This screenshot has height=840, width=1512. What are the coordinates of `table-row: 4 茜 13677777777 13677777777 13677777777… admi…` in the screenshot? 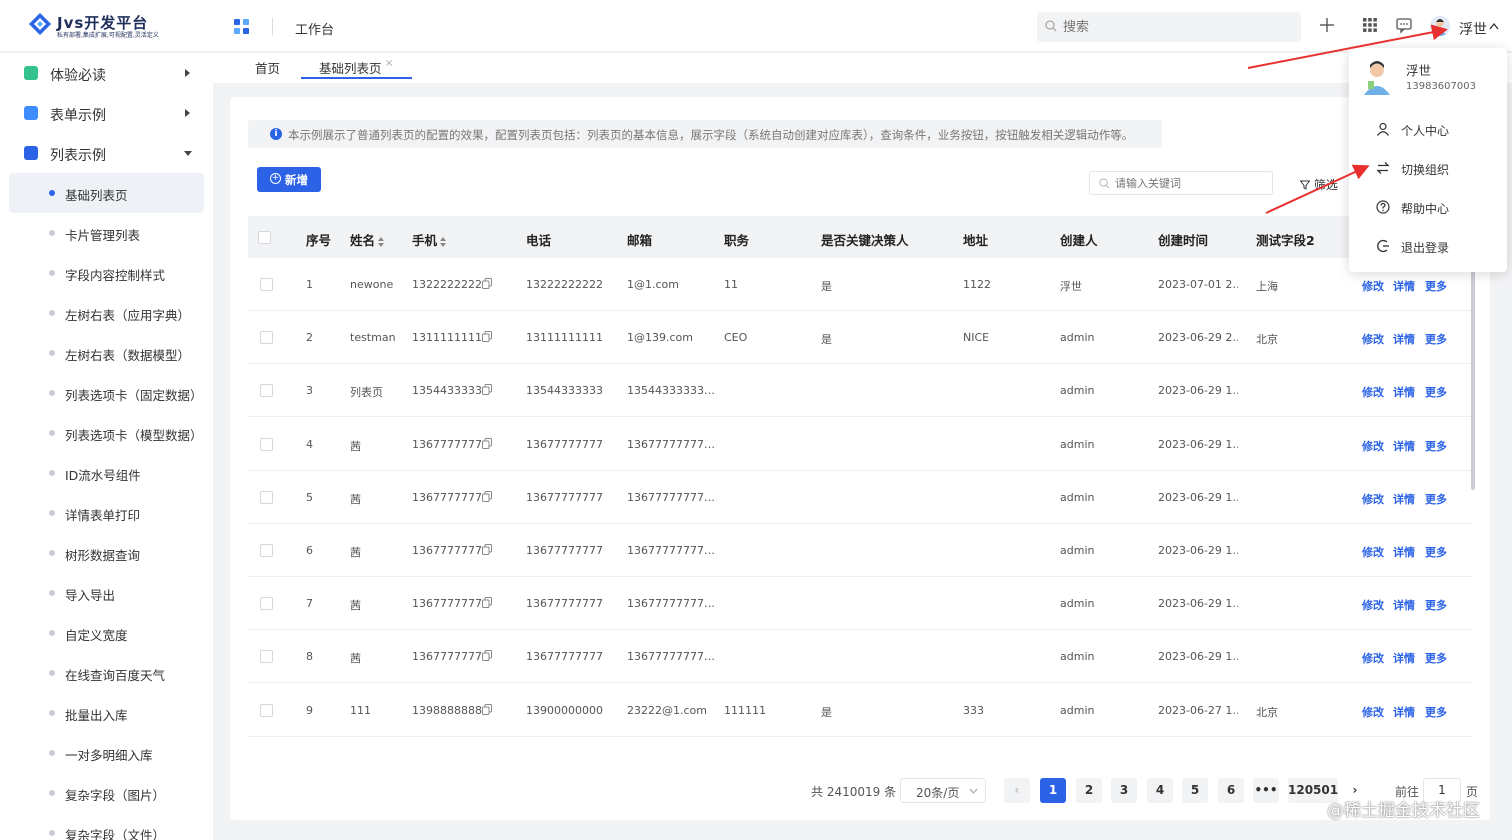 It's located at (860, 444).